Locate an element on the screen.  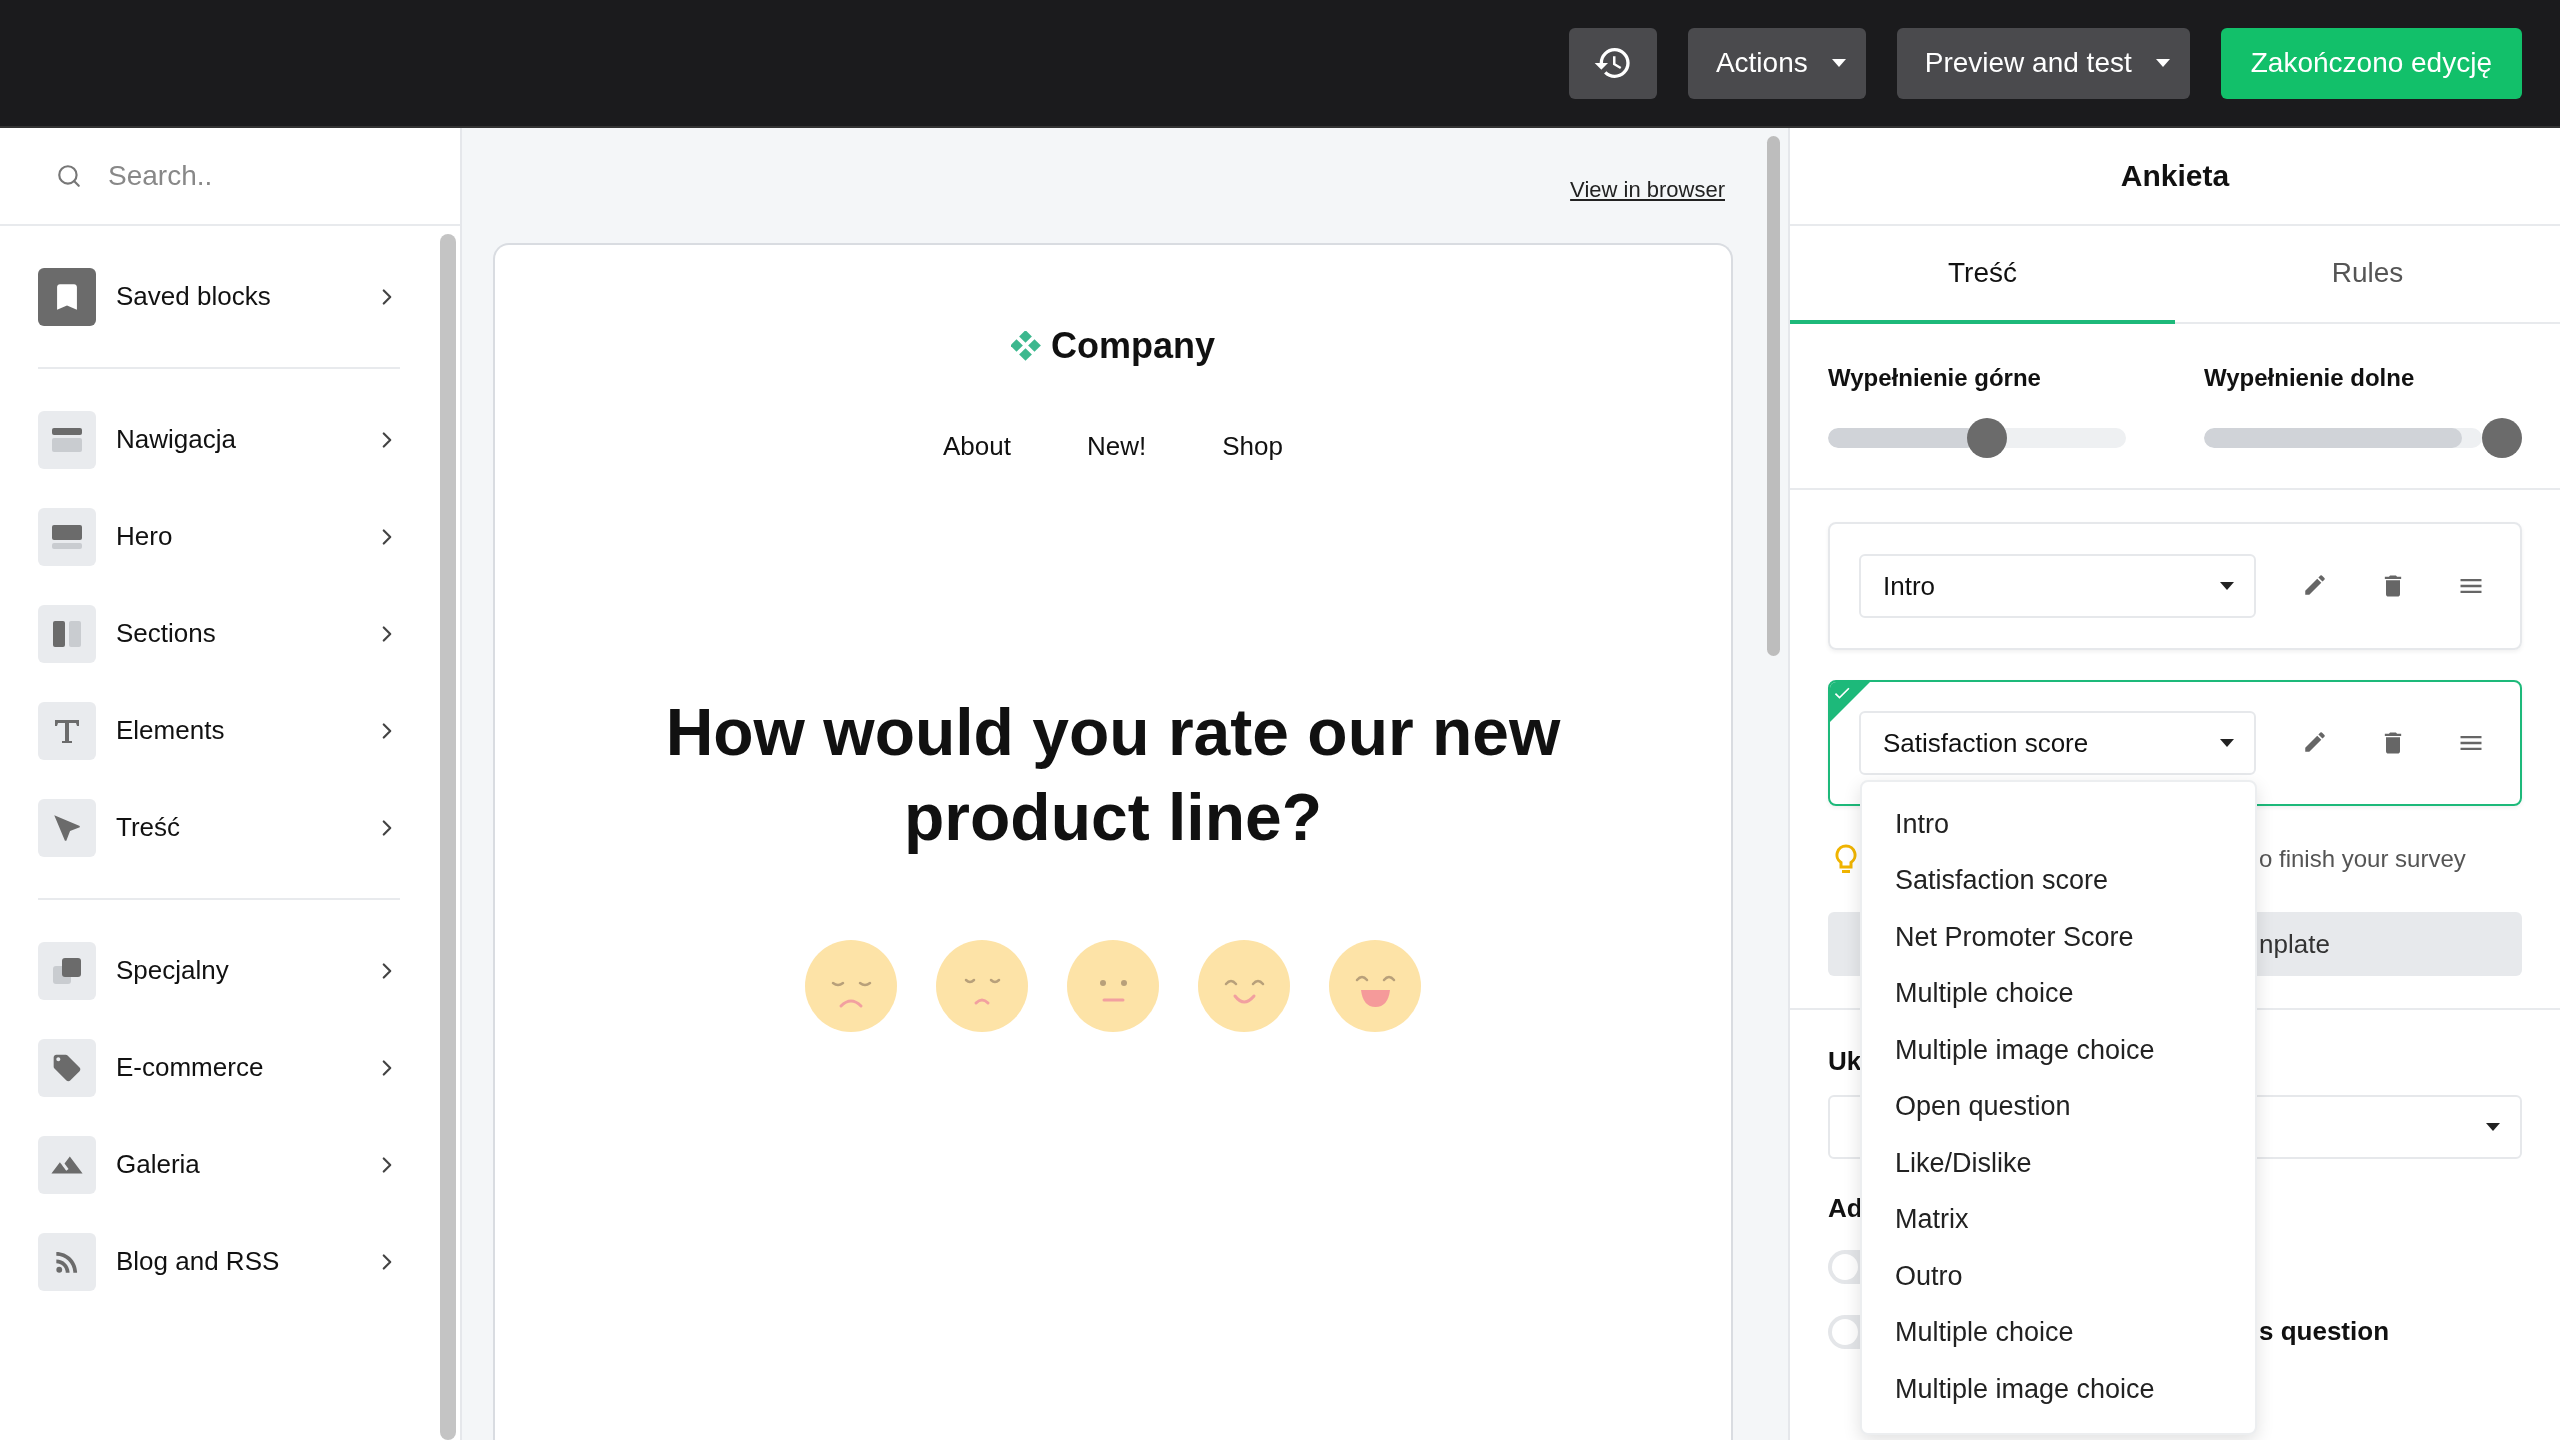
category-label: Treść is located at coordinates (149, 827).